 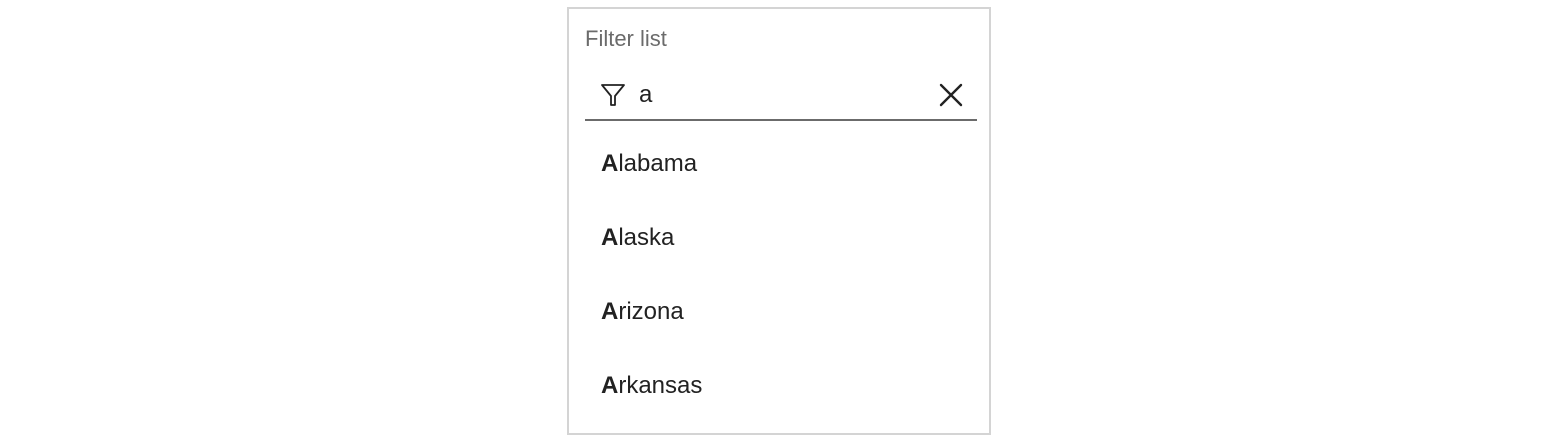 I want to click on filter-icon, so click(x=613, y=95).